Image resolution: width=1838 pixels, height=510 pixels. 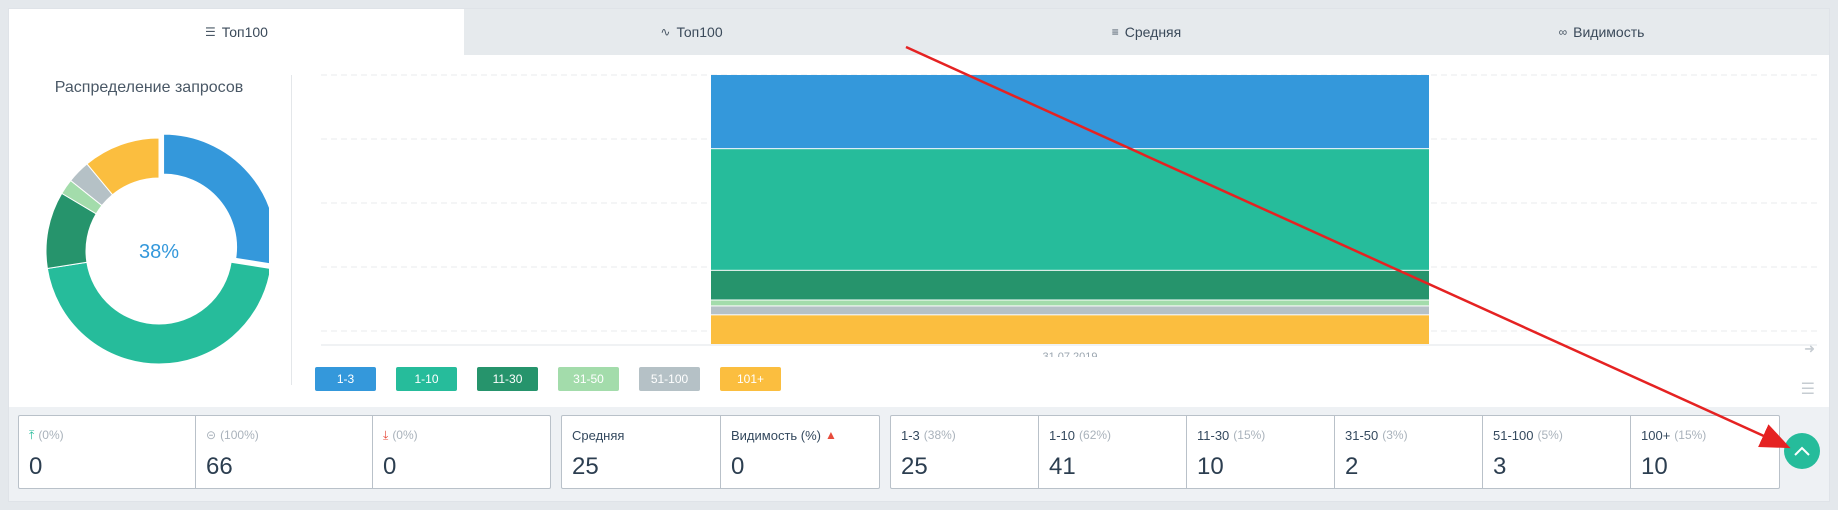 I want to click on tab-bar: ☰ Топ100 ∿ Топ100 ≡ Средняя ∞ Видимость, so click(x=919, y=32).